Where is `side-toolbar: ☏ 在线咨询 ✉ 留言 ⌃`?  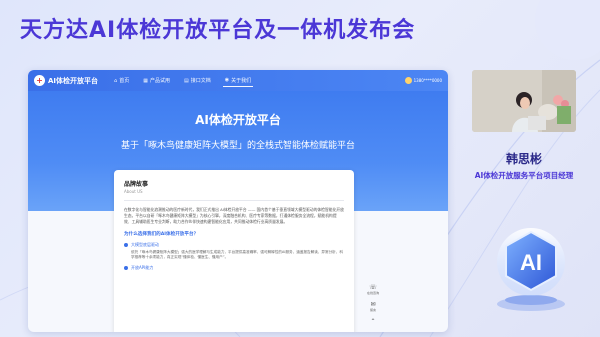 side-toolbar: ☏ 在线咨询 ✉ 留言 ⌃ is located at coordinates (373, 305).